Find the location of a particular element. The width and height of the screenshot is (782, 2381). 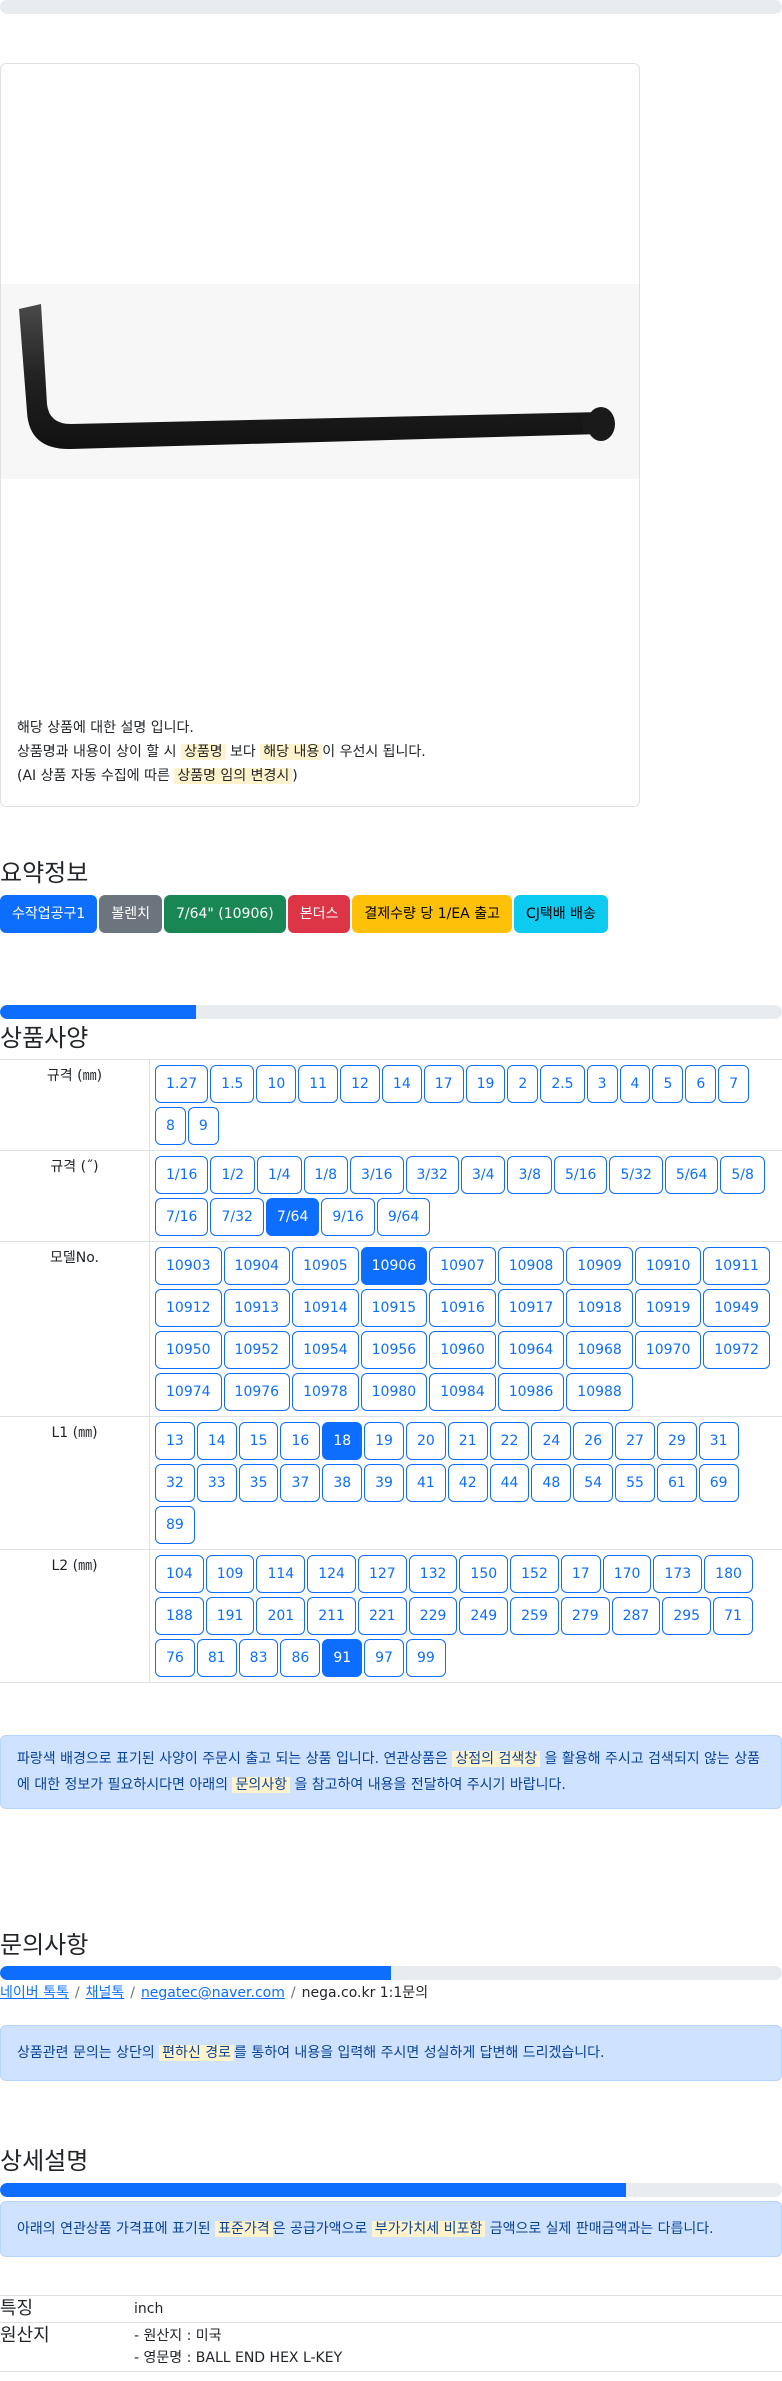

spec-option-button: 91 is located at coordinates (342, 1658).